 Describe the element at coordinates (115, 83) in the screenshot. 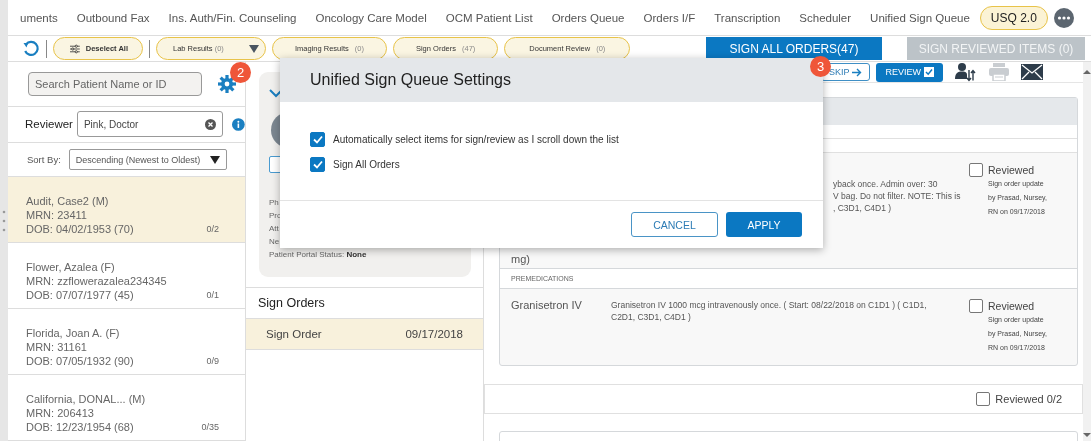

I see `search-field: Search Patient Name or ID` at that location.